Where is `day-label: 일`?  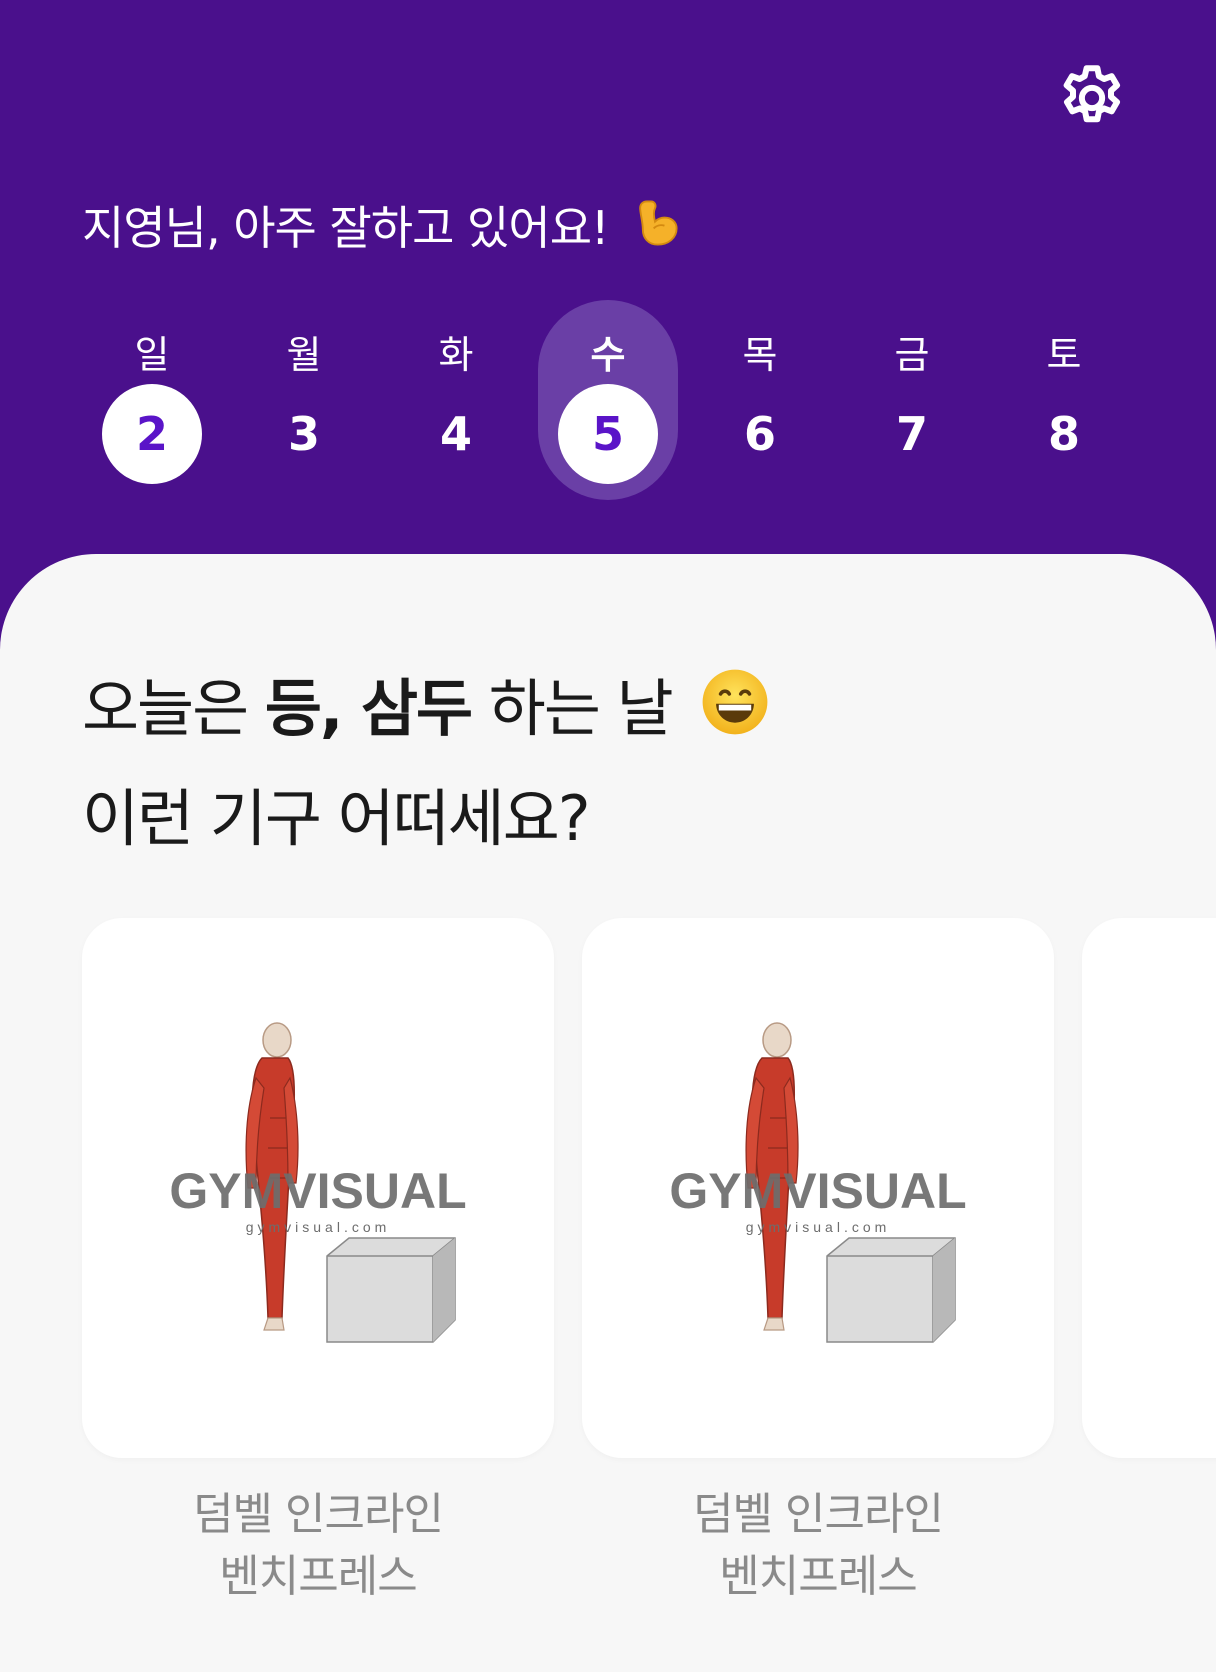 day-label: 일 is located at coordinates (152, 355).